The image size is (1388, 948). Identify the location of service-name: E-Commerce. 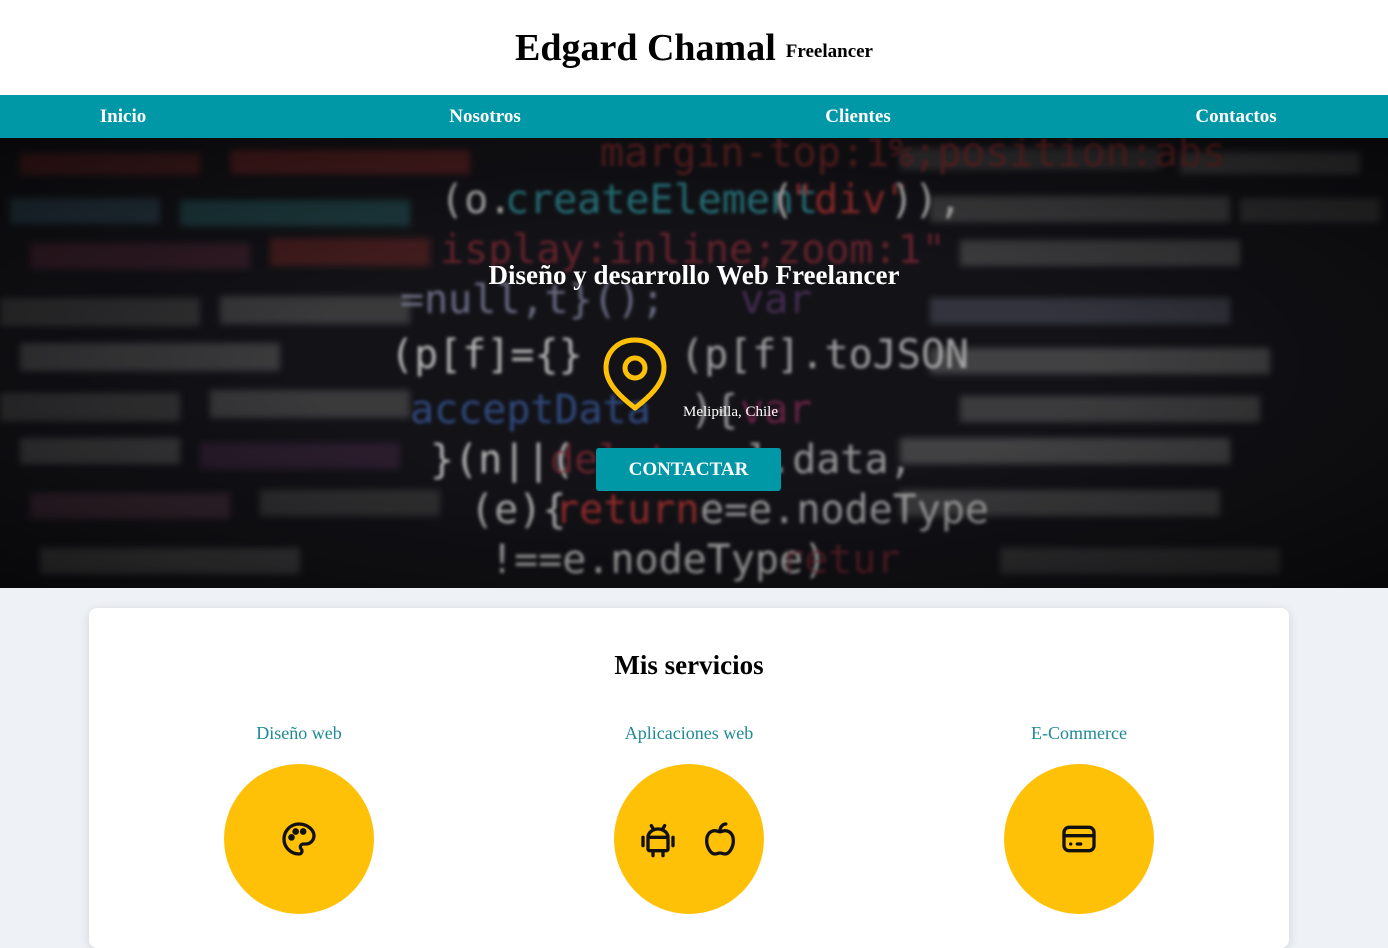
(1079, 733).